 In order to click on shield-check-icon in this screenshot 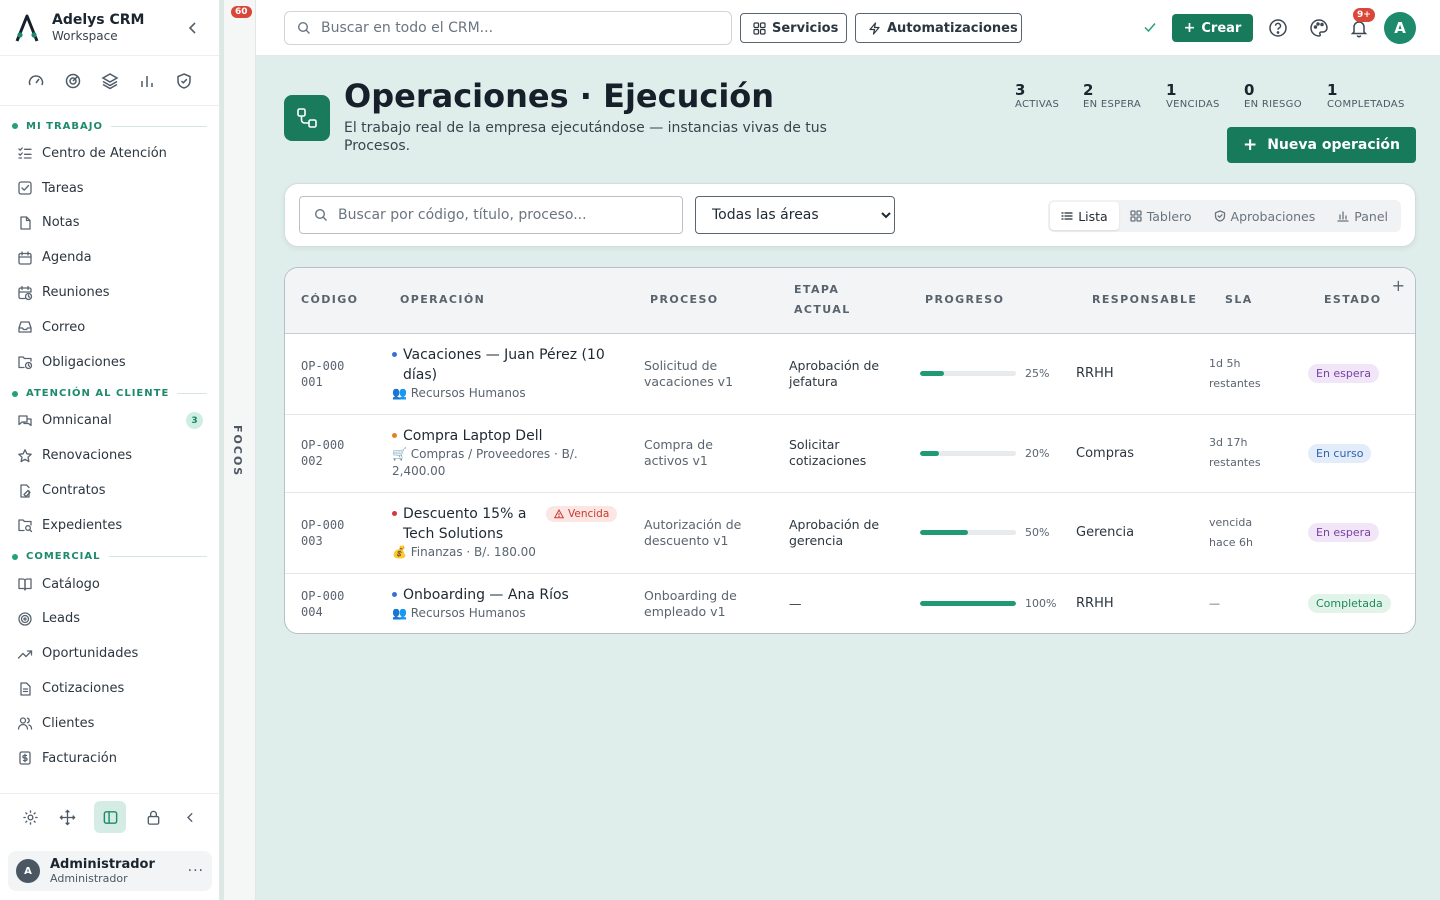, I will do `click(184, 81)`.